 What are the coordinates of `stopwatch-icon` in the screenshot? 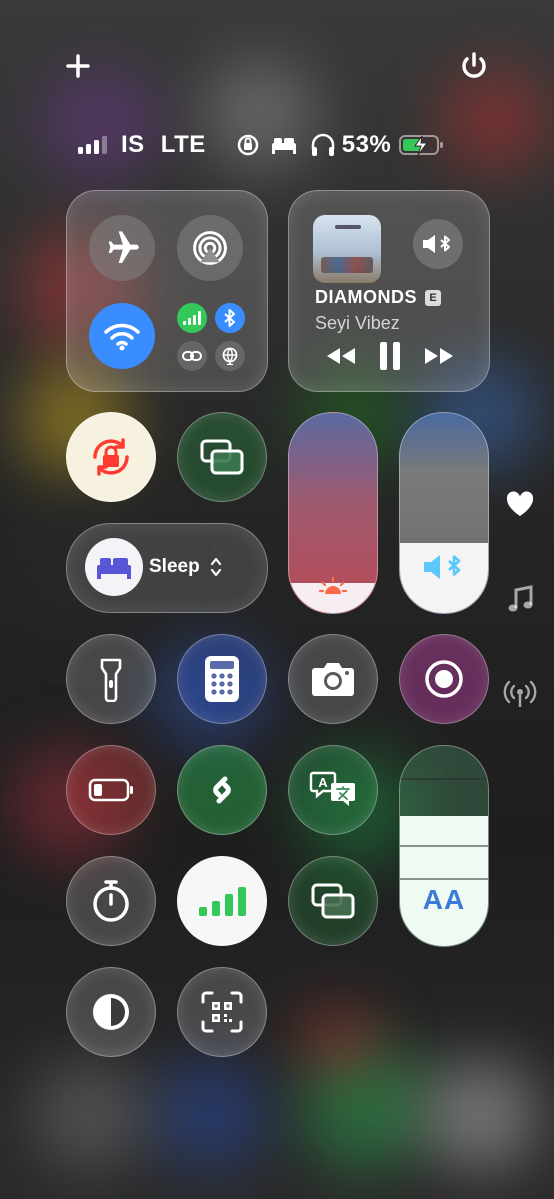 It's located at (111, 901).